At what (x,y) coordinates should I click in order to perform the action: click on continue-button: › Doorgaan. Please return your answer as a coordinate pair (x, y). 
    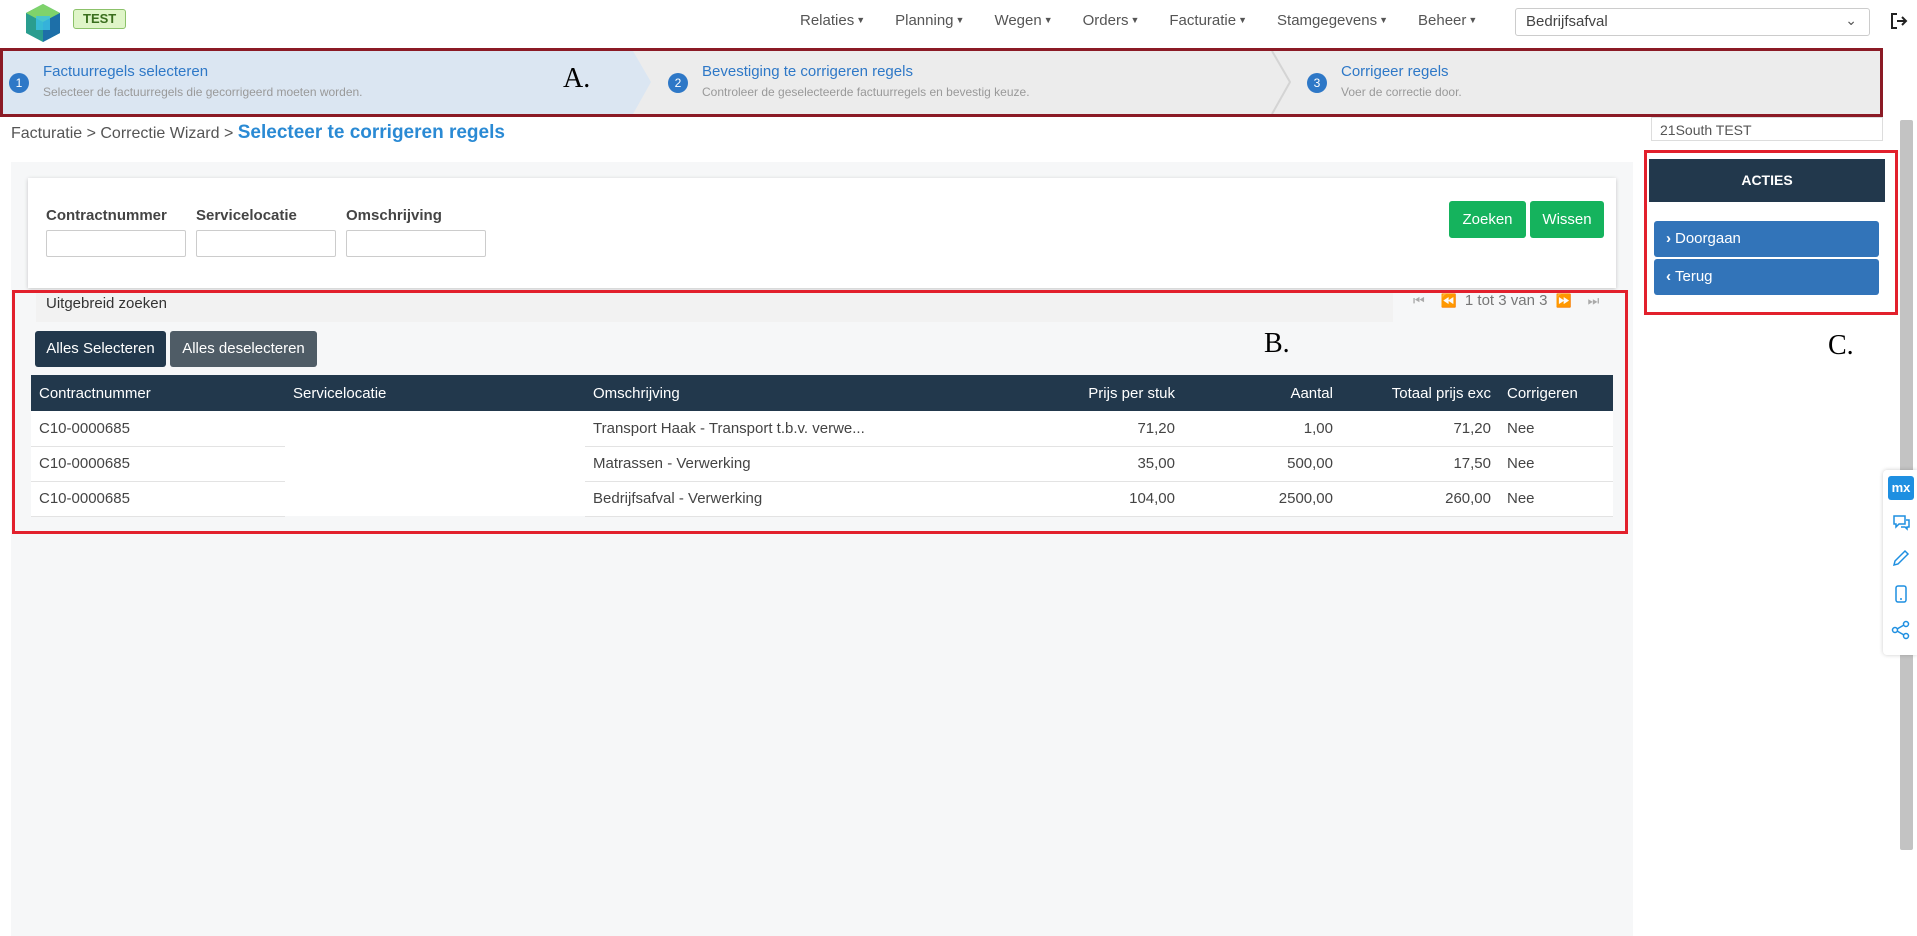
    Looking at the image, I should click on (1766, 239).